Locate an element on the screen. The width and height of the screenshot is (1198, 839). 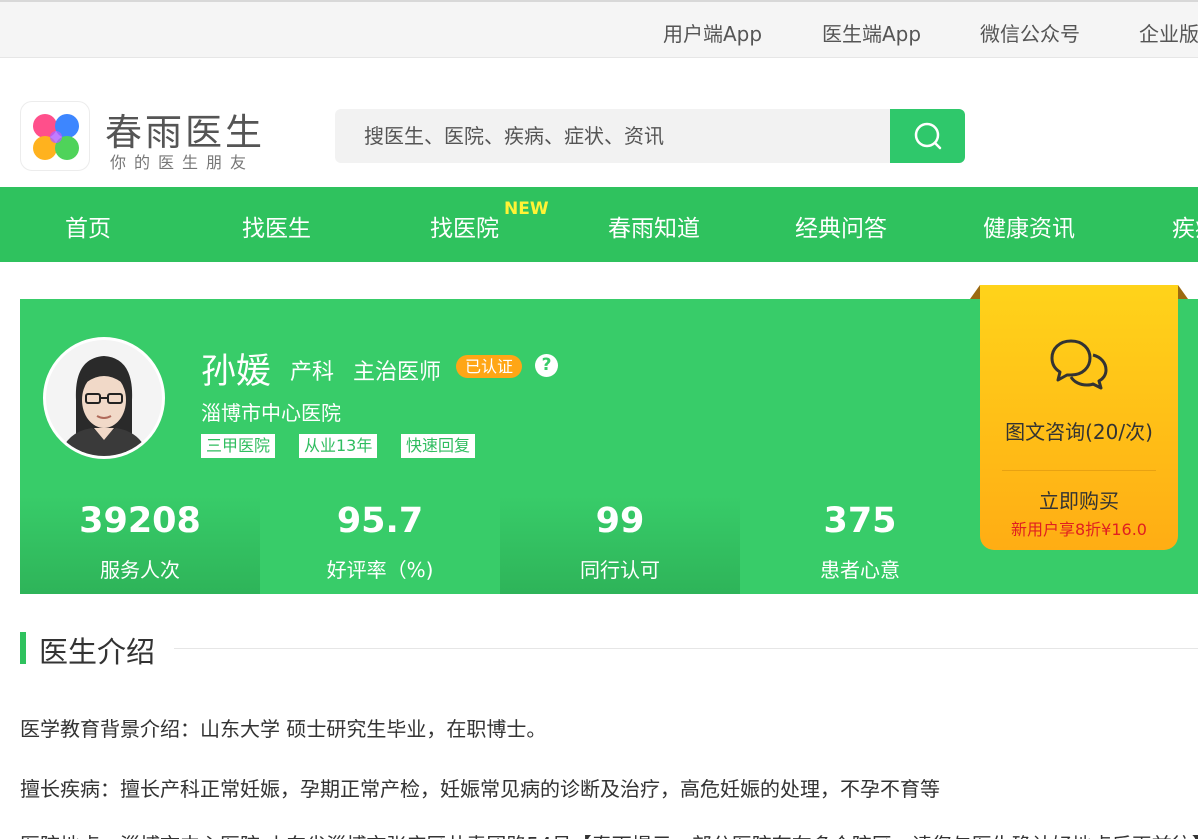
stat-label: 好评率（%) is located at coordinates (380, 570).